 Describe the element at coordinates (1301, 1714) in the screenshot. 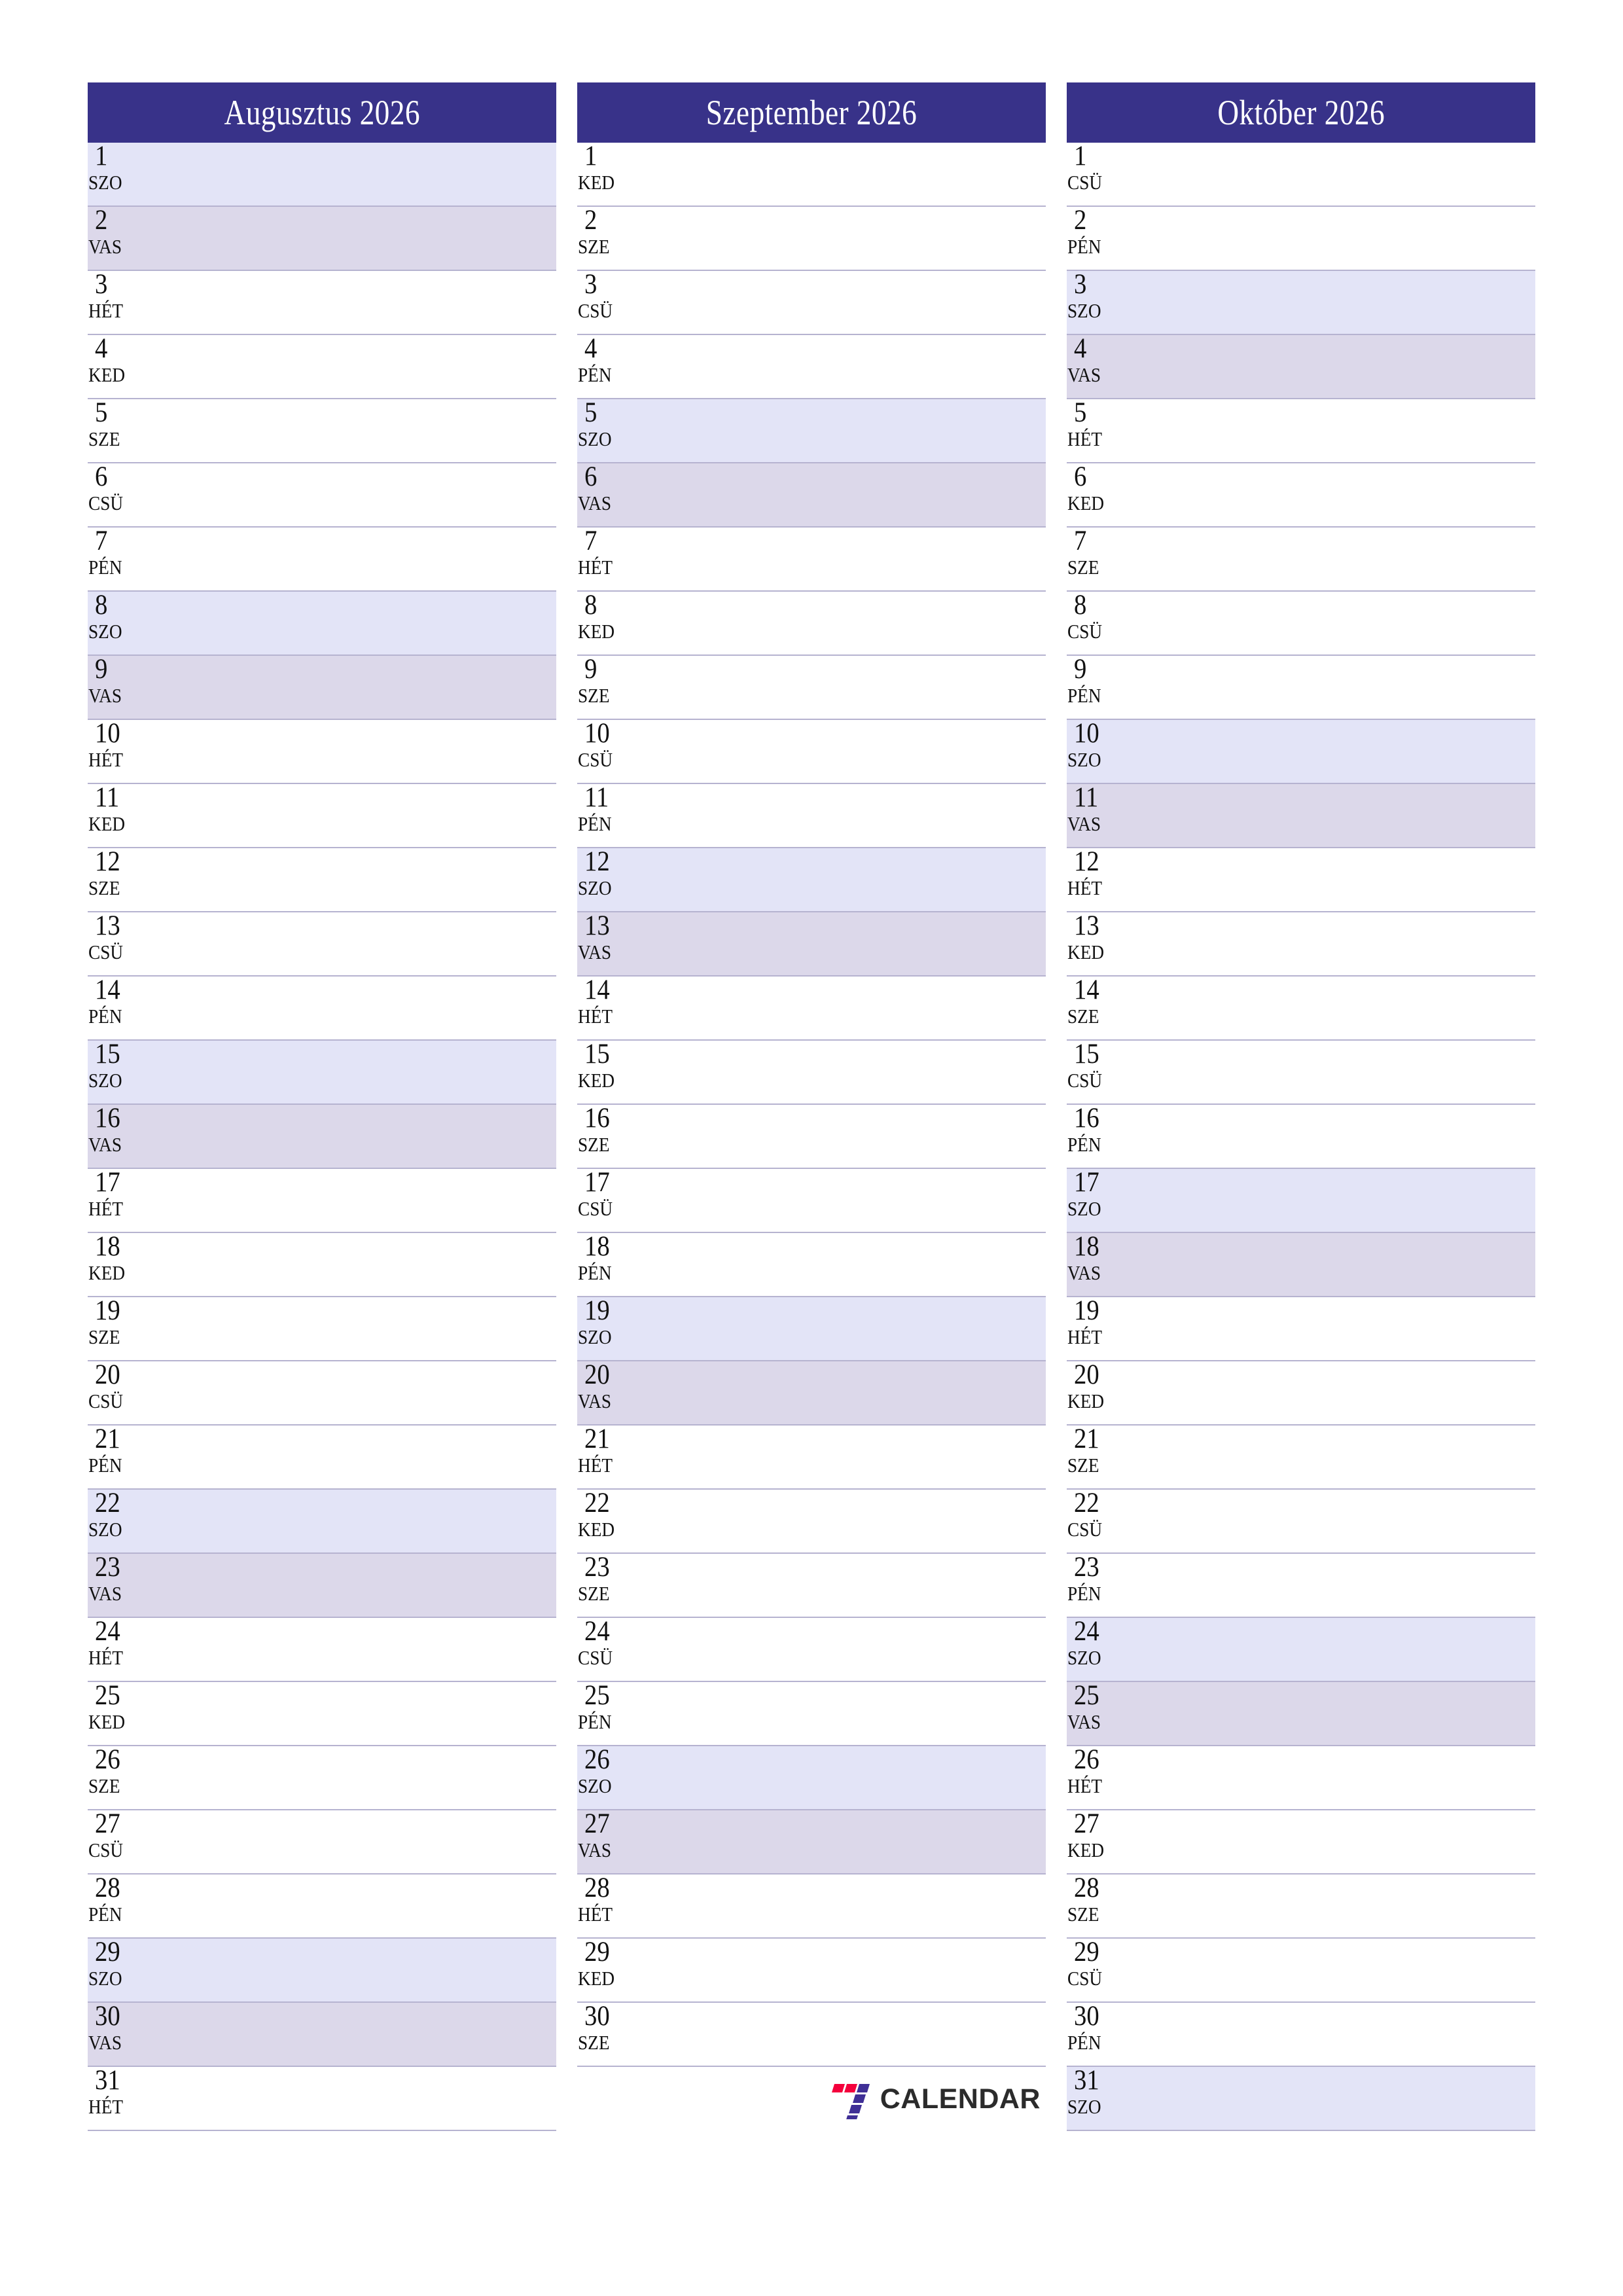

I see `day-row: 25 VAS` at that location.